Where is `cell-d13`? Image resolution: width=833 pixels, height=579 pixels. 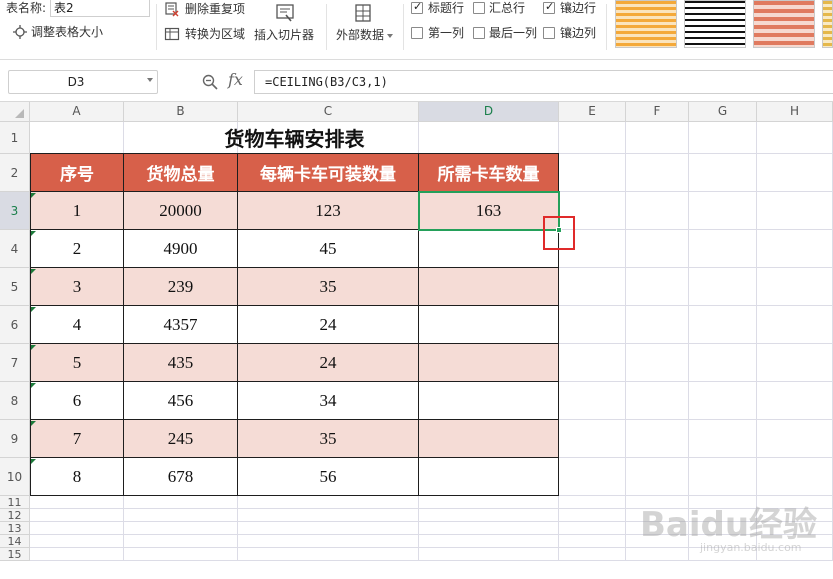 cell-d13 is located at coordinates (489, 528).